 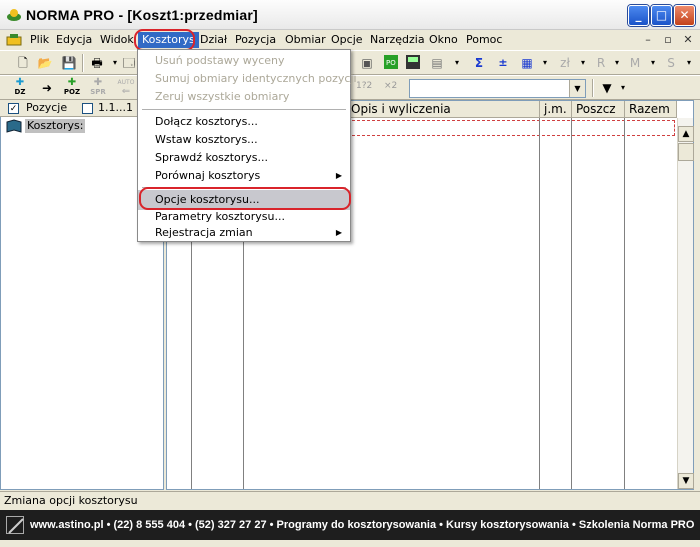 What do you see at coordinates (556, 109) in the screenshot?
I see `col-jm: j.m.` at bounding box center [556, 109].